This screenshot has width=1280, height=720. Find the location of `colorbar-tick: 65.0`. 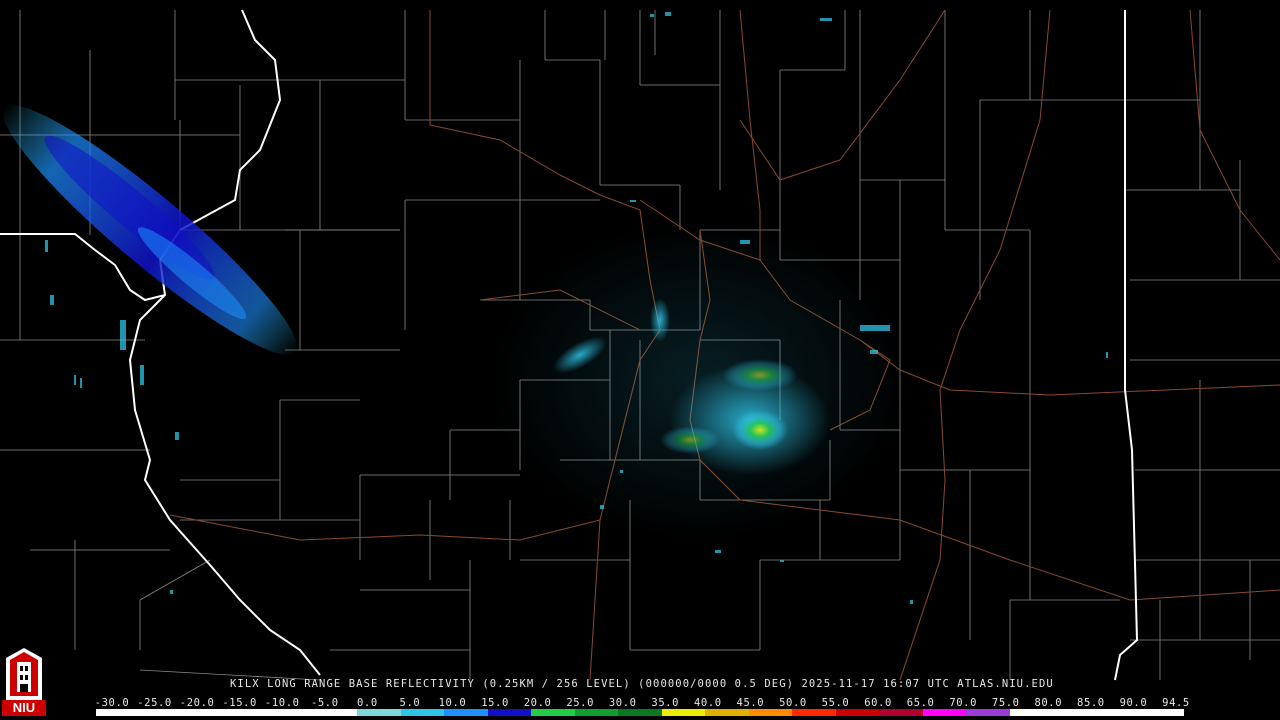

colorbar-tick: 65.0 is located at coordinates (920, 703).